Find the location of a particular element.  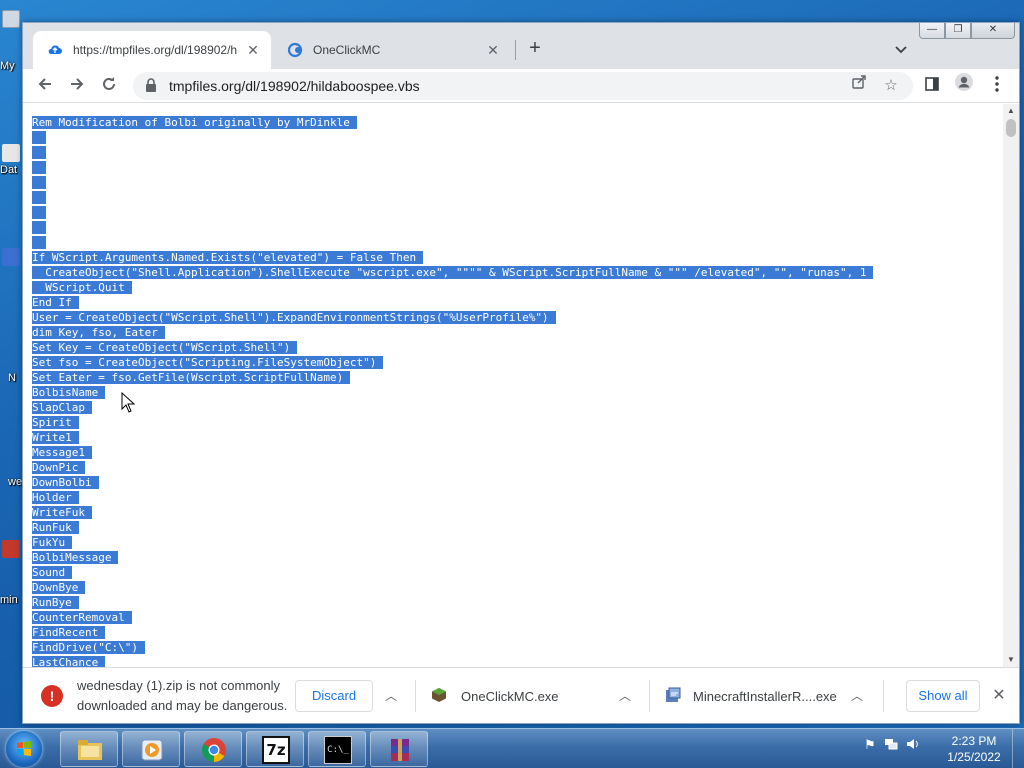

forward-arrow-icon is located at coordinates (77, 86).